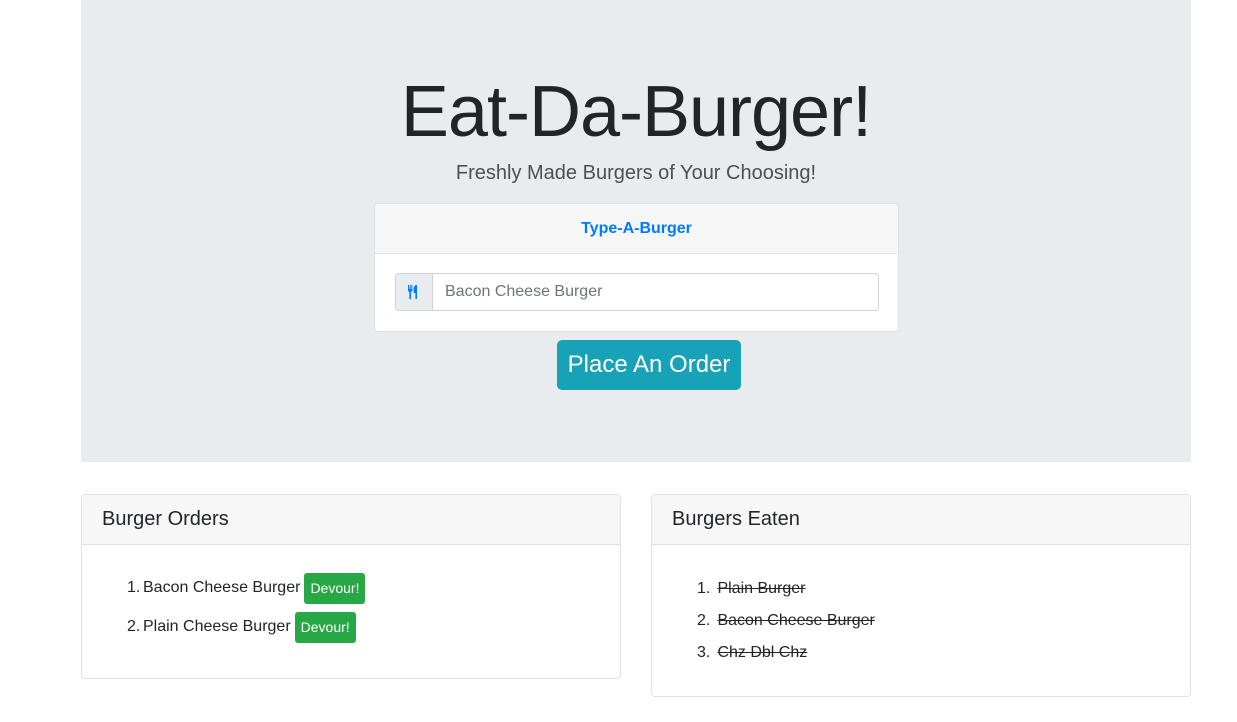  What do you see at coordinates (761, 588) in the screenshot?
I see `eaten-burger-name: Plain Burger` at bounding box center [761, 588].